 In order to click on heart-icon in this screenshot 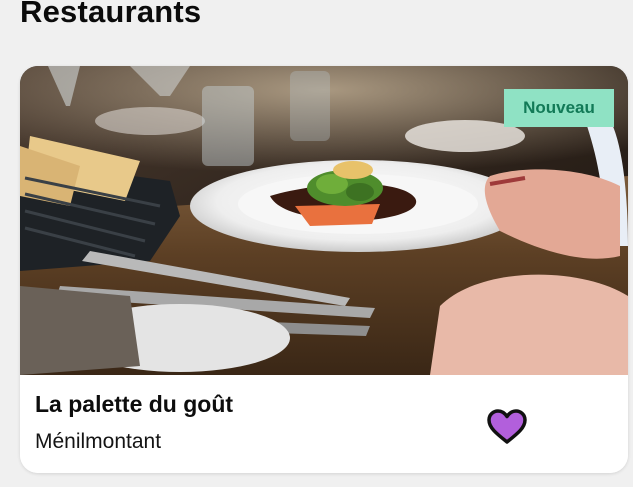, I will do `click(507, 426)`.